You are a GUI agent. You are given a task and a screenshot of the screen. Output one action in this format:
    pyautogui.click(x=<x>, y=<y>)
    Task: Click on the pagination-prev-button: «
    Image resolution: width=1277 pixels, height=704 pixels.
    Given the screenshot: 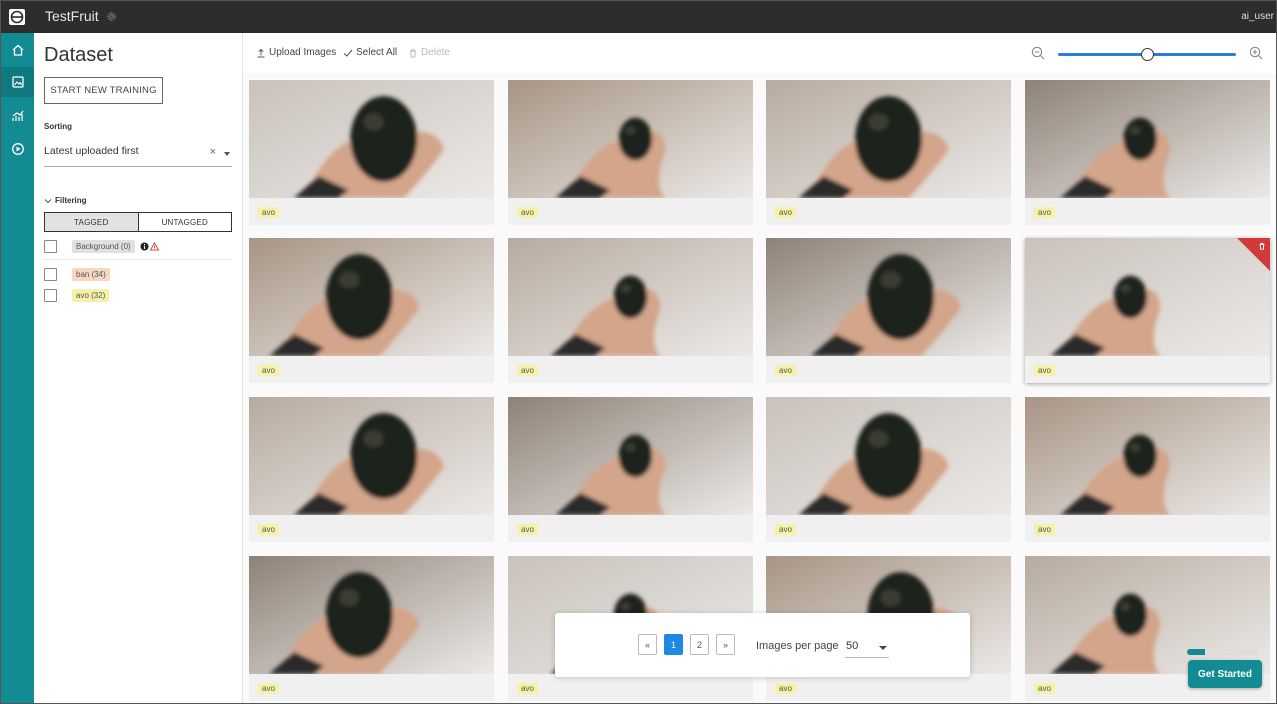 What is the action you would take?
    pyautogui.click(x=647, y=644)
    